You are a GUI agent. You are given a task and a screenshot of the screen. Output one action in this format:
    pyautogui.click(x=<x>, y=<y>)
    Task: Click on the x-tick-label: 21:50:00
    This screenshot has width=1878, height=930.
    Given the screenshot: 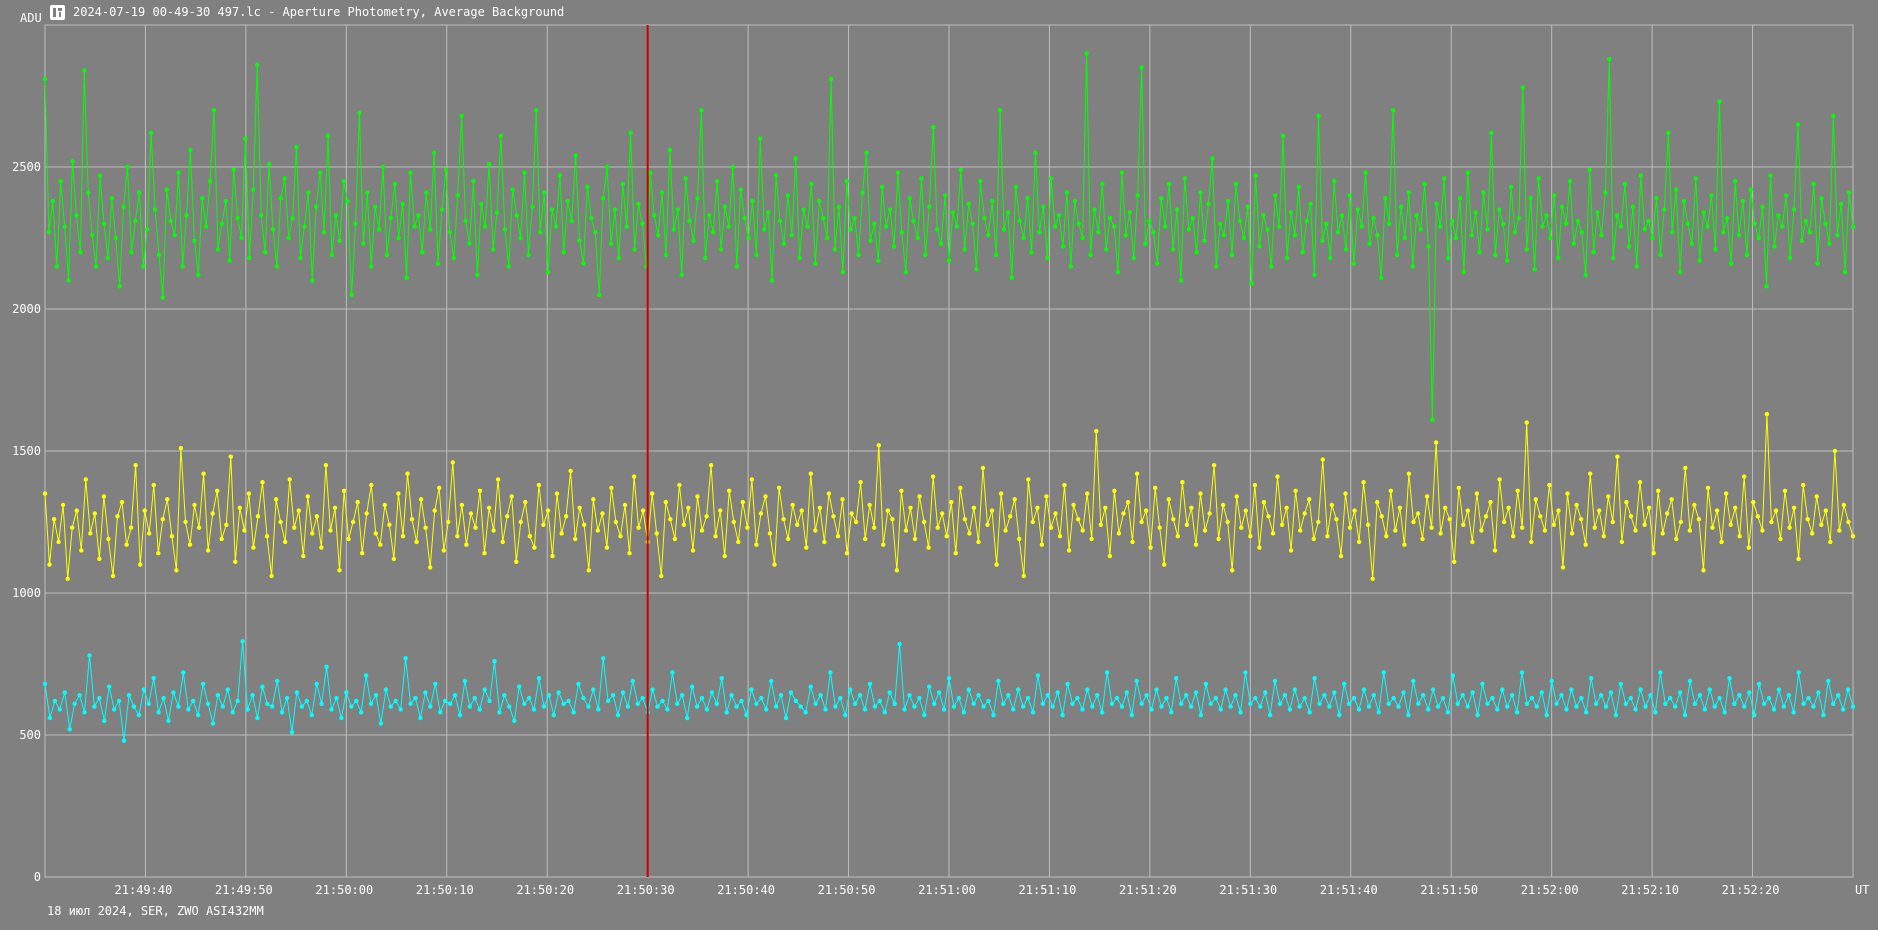 What is the action you would take?
    pyautogui.click(x=344, y=890)
    